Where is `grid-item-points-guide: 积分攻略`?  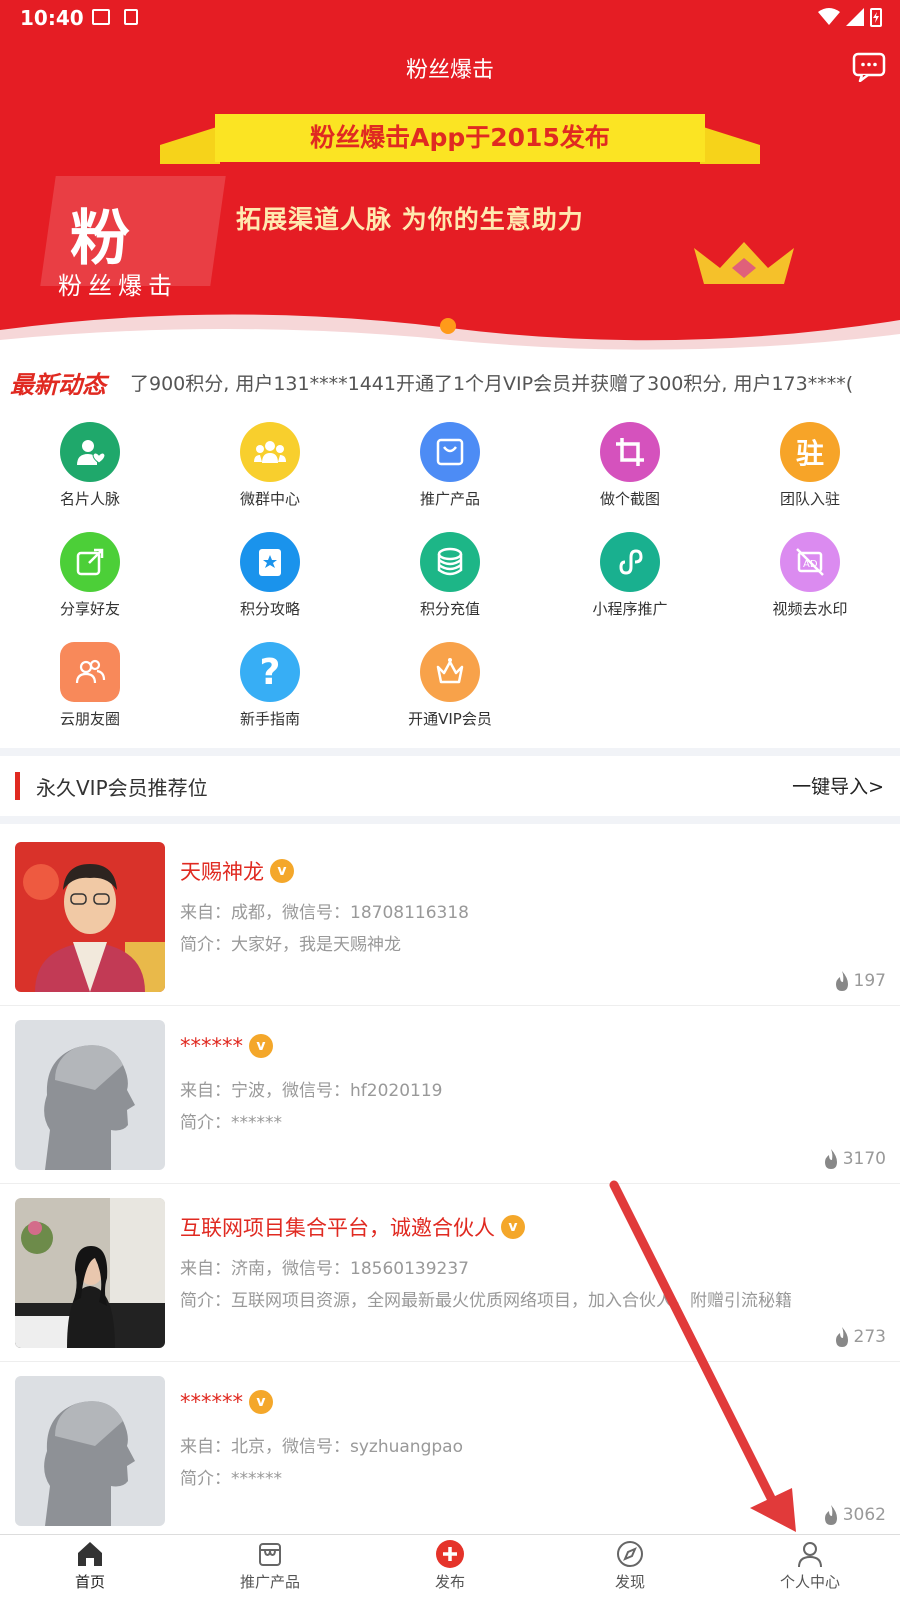 grid-item-points-guide: 积分攻略 is located at coordinates (270, 575).